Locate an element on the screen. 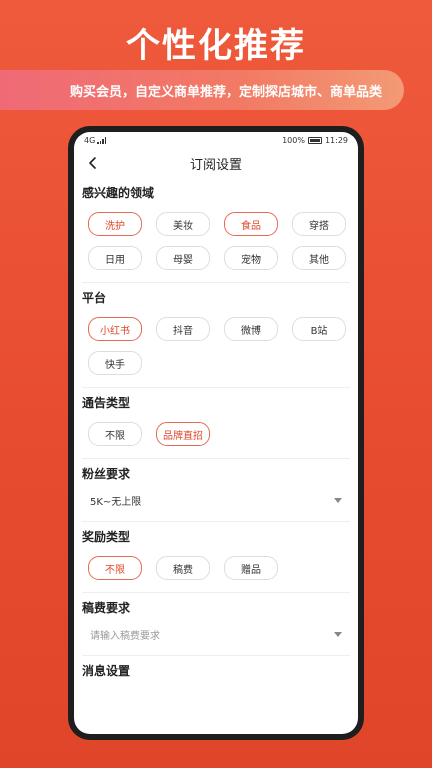 The height and width of the screenshot is (768, 432). page-title: 订阅设置 is located at coordinates (215, 165).